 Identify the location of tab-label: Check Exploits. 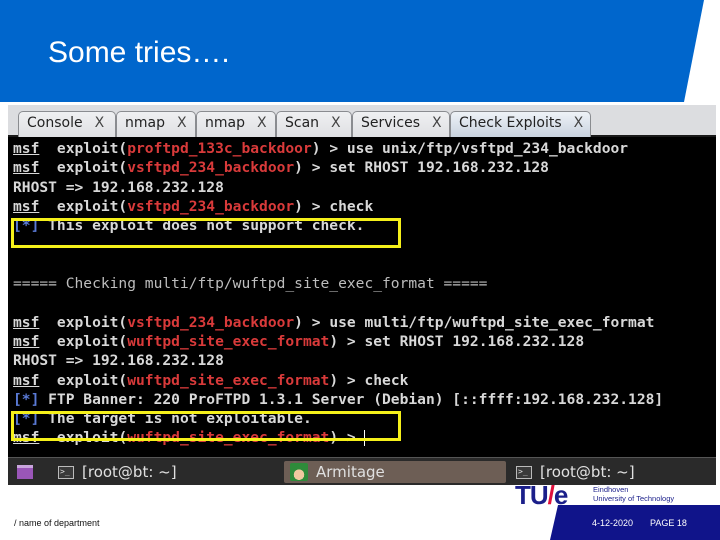
(510, 123).